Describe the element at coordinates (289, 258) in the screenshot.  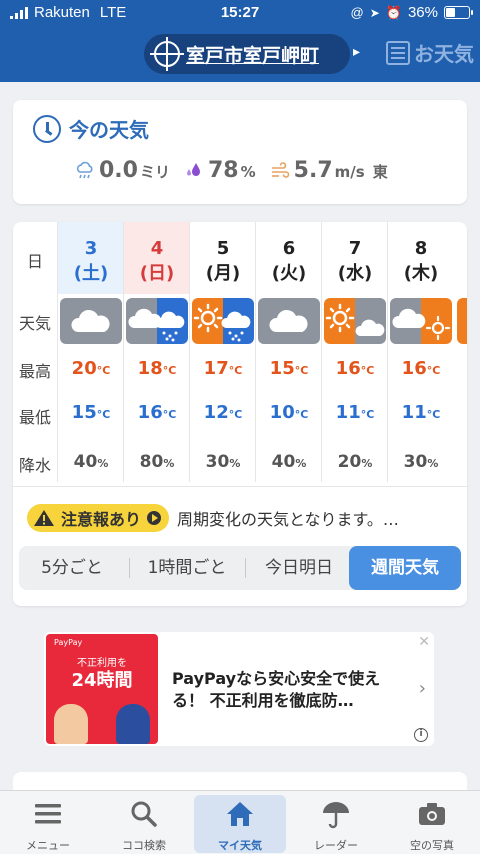
I see `day-header: 6 (火)` at that location.